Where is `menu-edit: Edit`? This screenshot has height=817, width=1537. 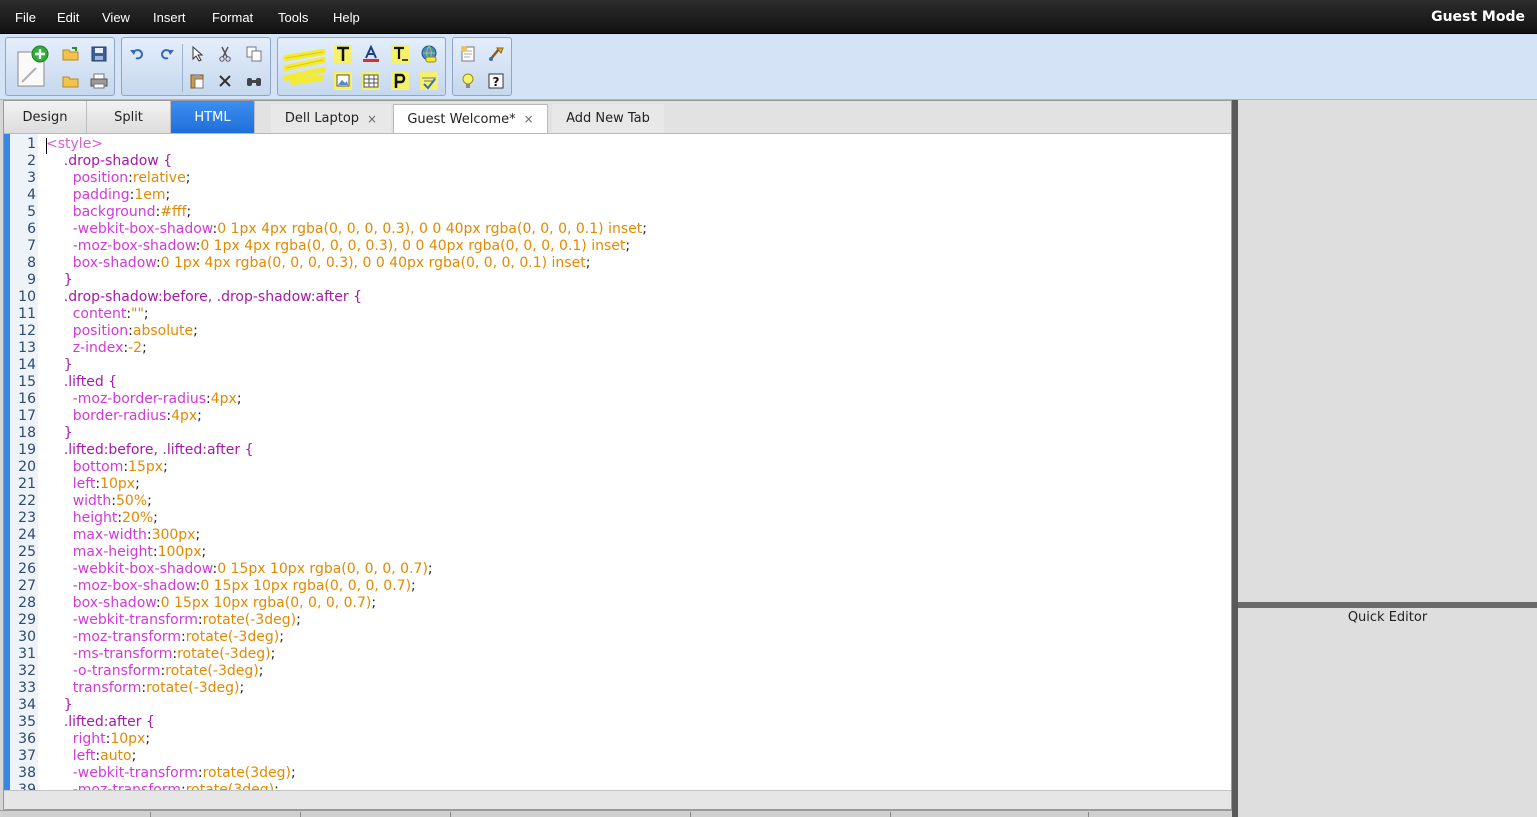
menu-edit: Edit is located at coordinates (68, 17).